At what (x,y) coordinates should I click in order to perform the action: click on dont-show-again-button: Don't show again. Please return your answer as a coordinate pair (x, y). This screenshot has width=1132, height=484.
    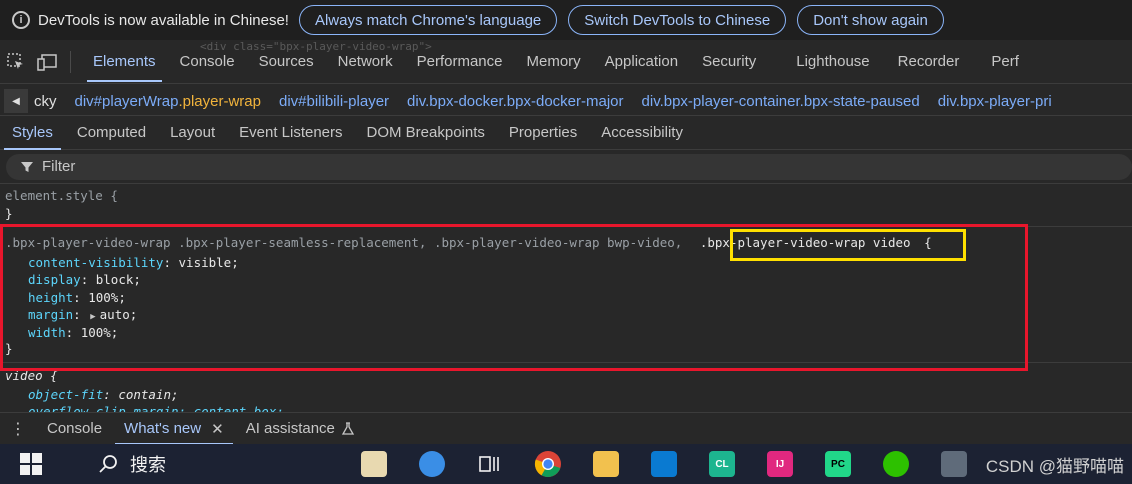
    Looking at the image, I should click on (870, 20).